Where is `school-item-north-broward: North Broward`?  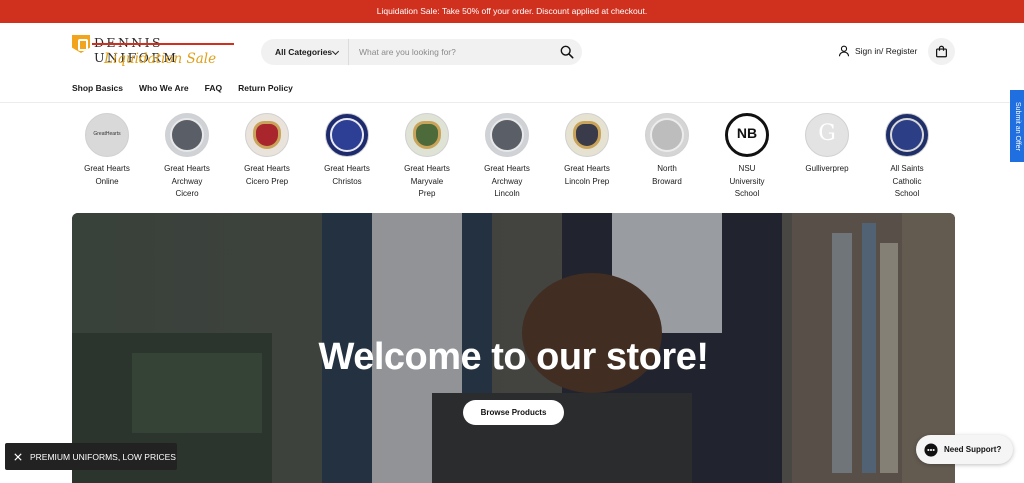 school-item-north-broward: North Broward is located at coordinates (667, 150).